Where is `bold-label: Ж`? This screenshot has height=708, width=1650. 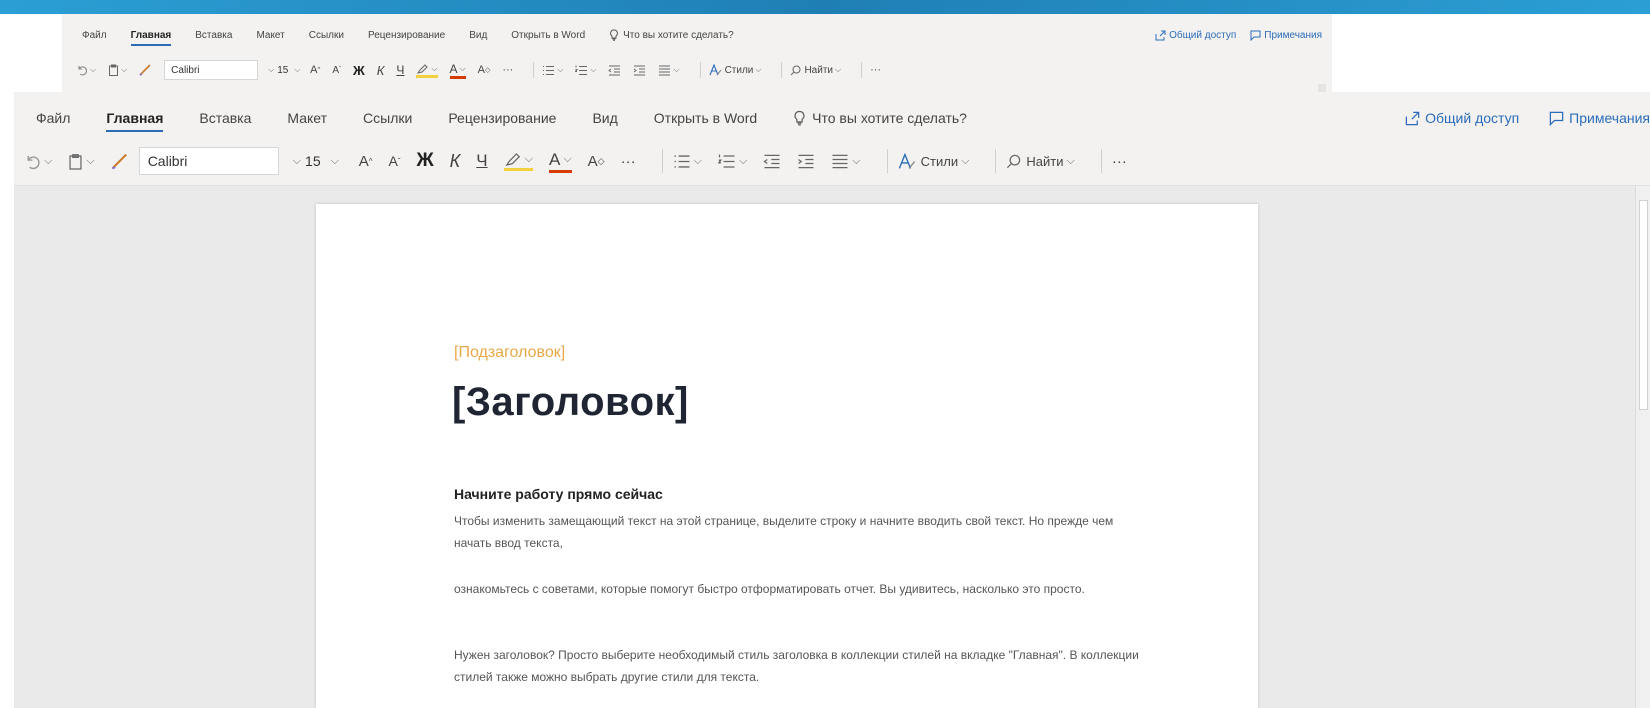 bold-label: Ж is located at coordinates (425, 160).